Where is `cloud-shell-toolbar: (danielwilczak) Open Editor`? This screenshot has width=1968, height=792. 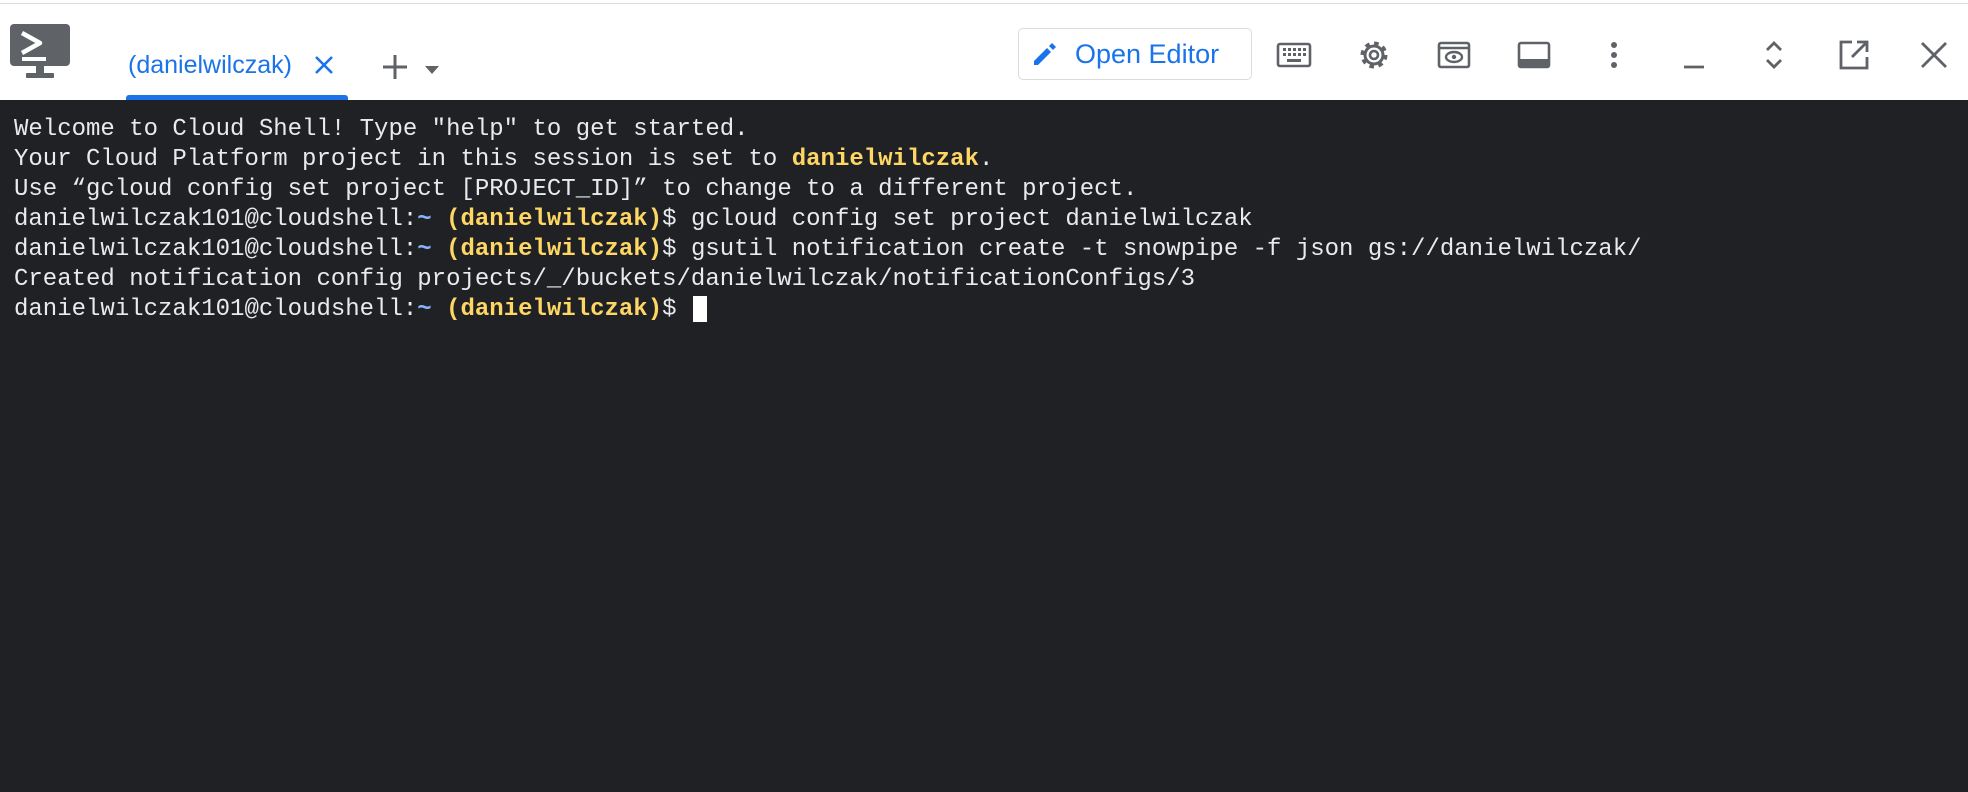 cloud-shell-toolbar: (danielwilczak) Open Editor is located at coordinates (984, 52).